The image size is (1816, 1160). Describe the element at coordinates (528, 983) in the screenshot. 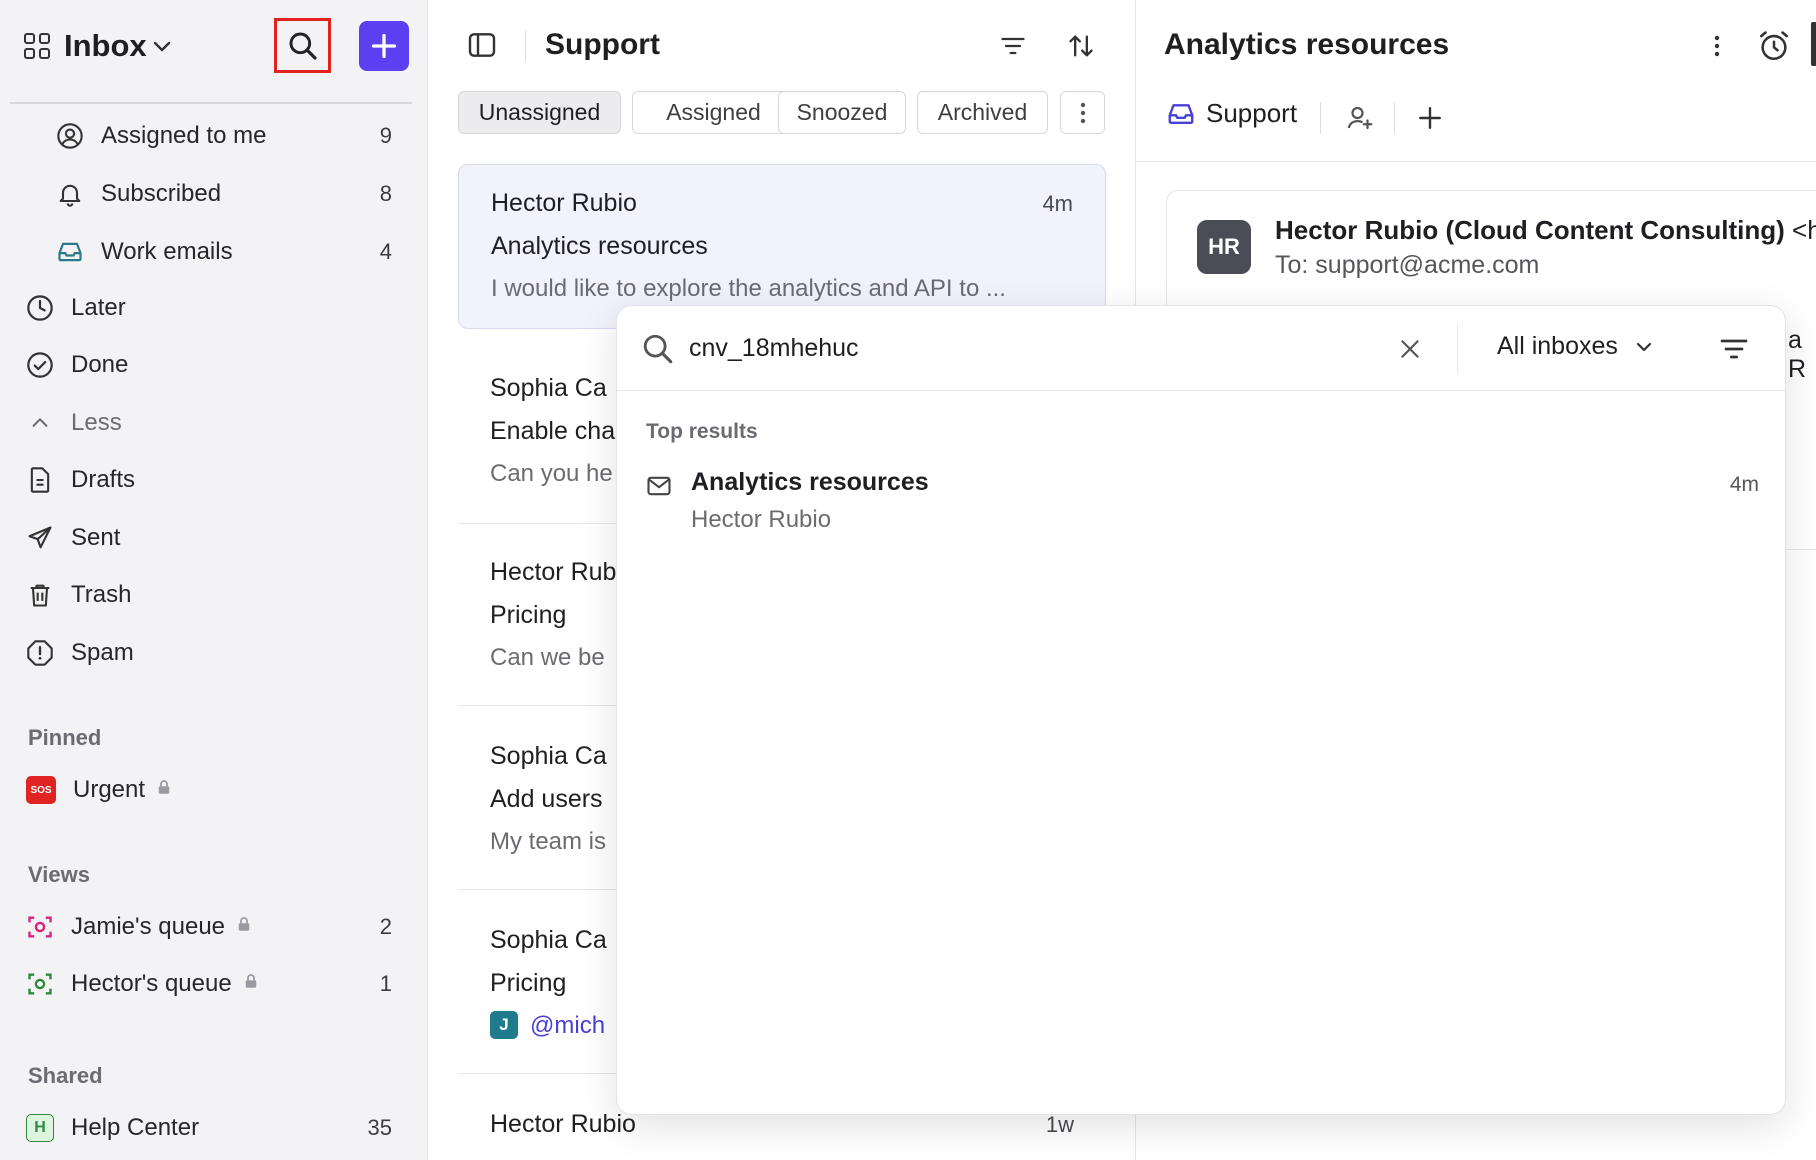

I see `conversation-subject: Pricing` at that location.